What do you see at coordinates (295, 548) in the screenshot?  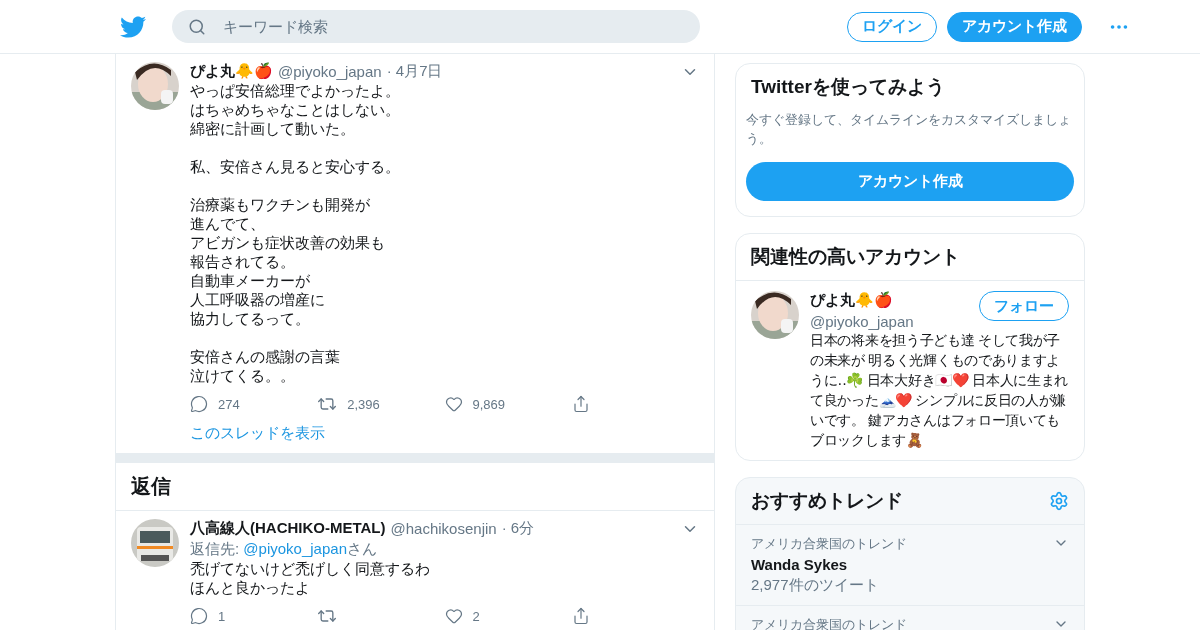 I see `mention-link: @piyoko_japan` at bounding box center [295, 548].